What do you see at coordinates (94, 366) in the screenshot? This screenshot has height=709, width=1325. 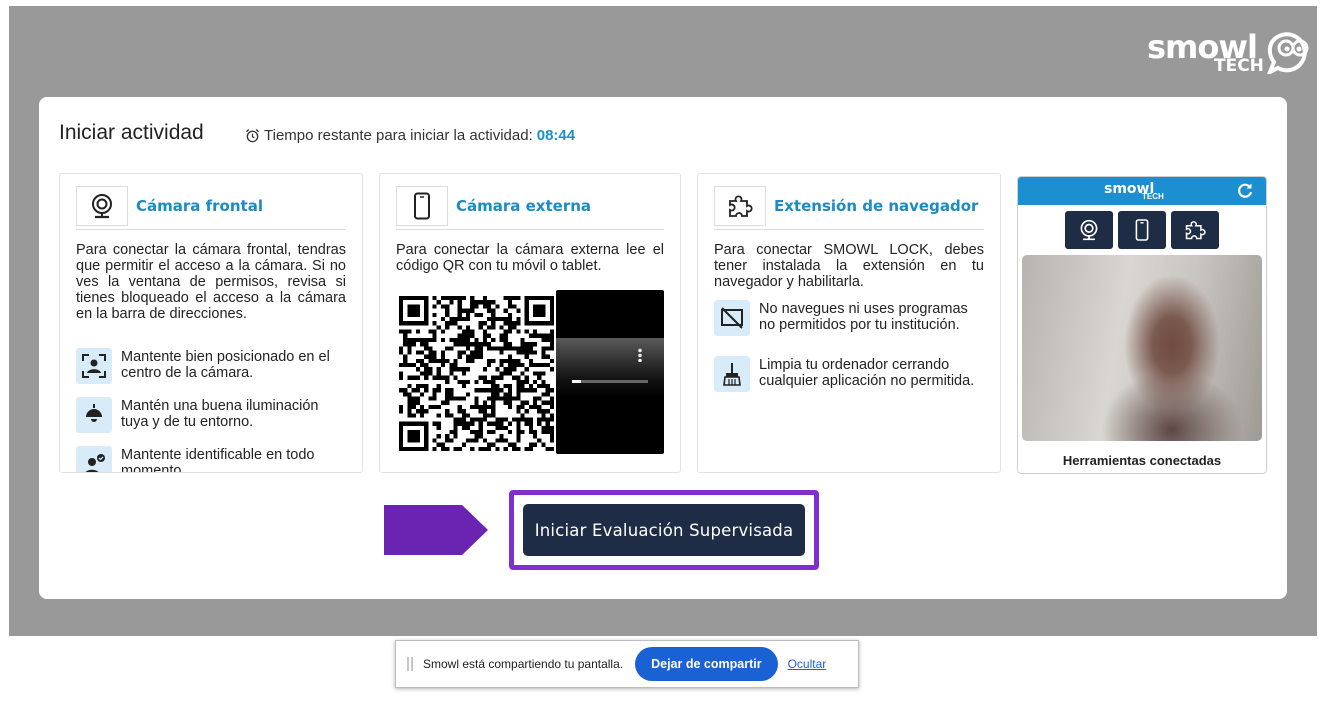 I see `center-position-icon` at bounding box center [94, 366].